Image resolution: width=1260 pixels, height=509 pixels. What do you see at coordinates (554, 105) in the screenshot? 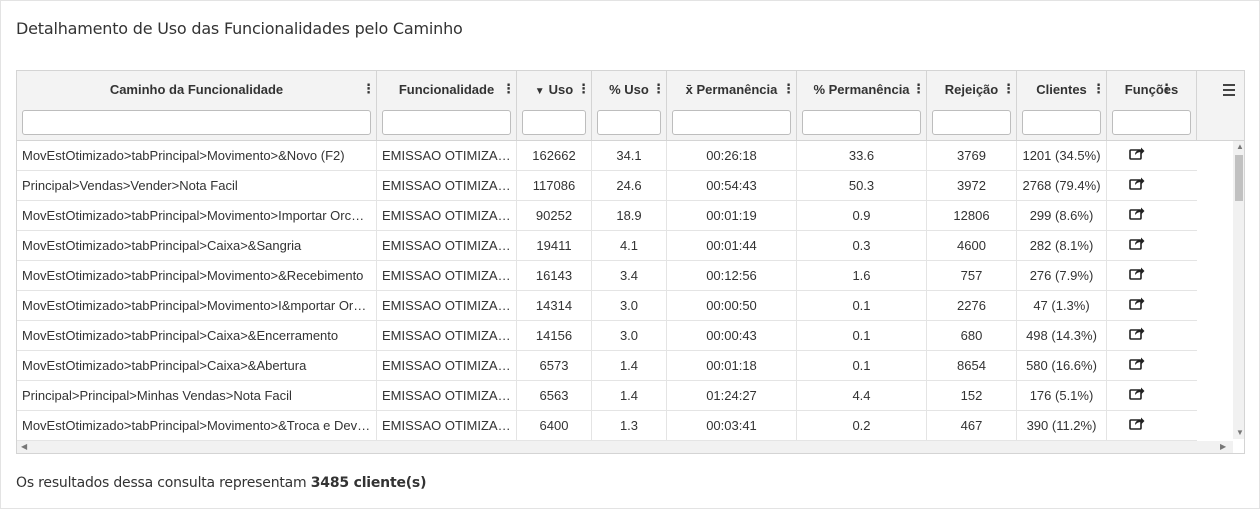
I see `column-header-usage: ▼ Uso ⋮` at bounding box center [554, 105].